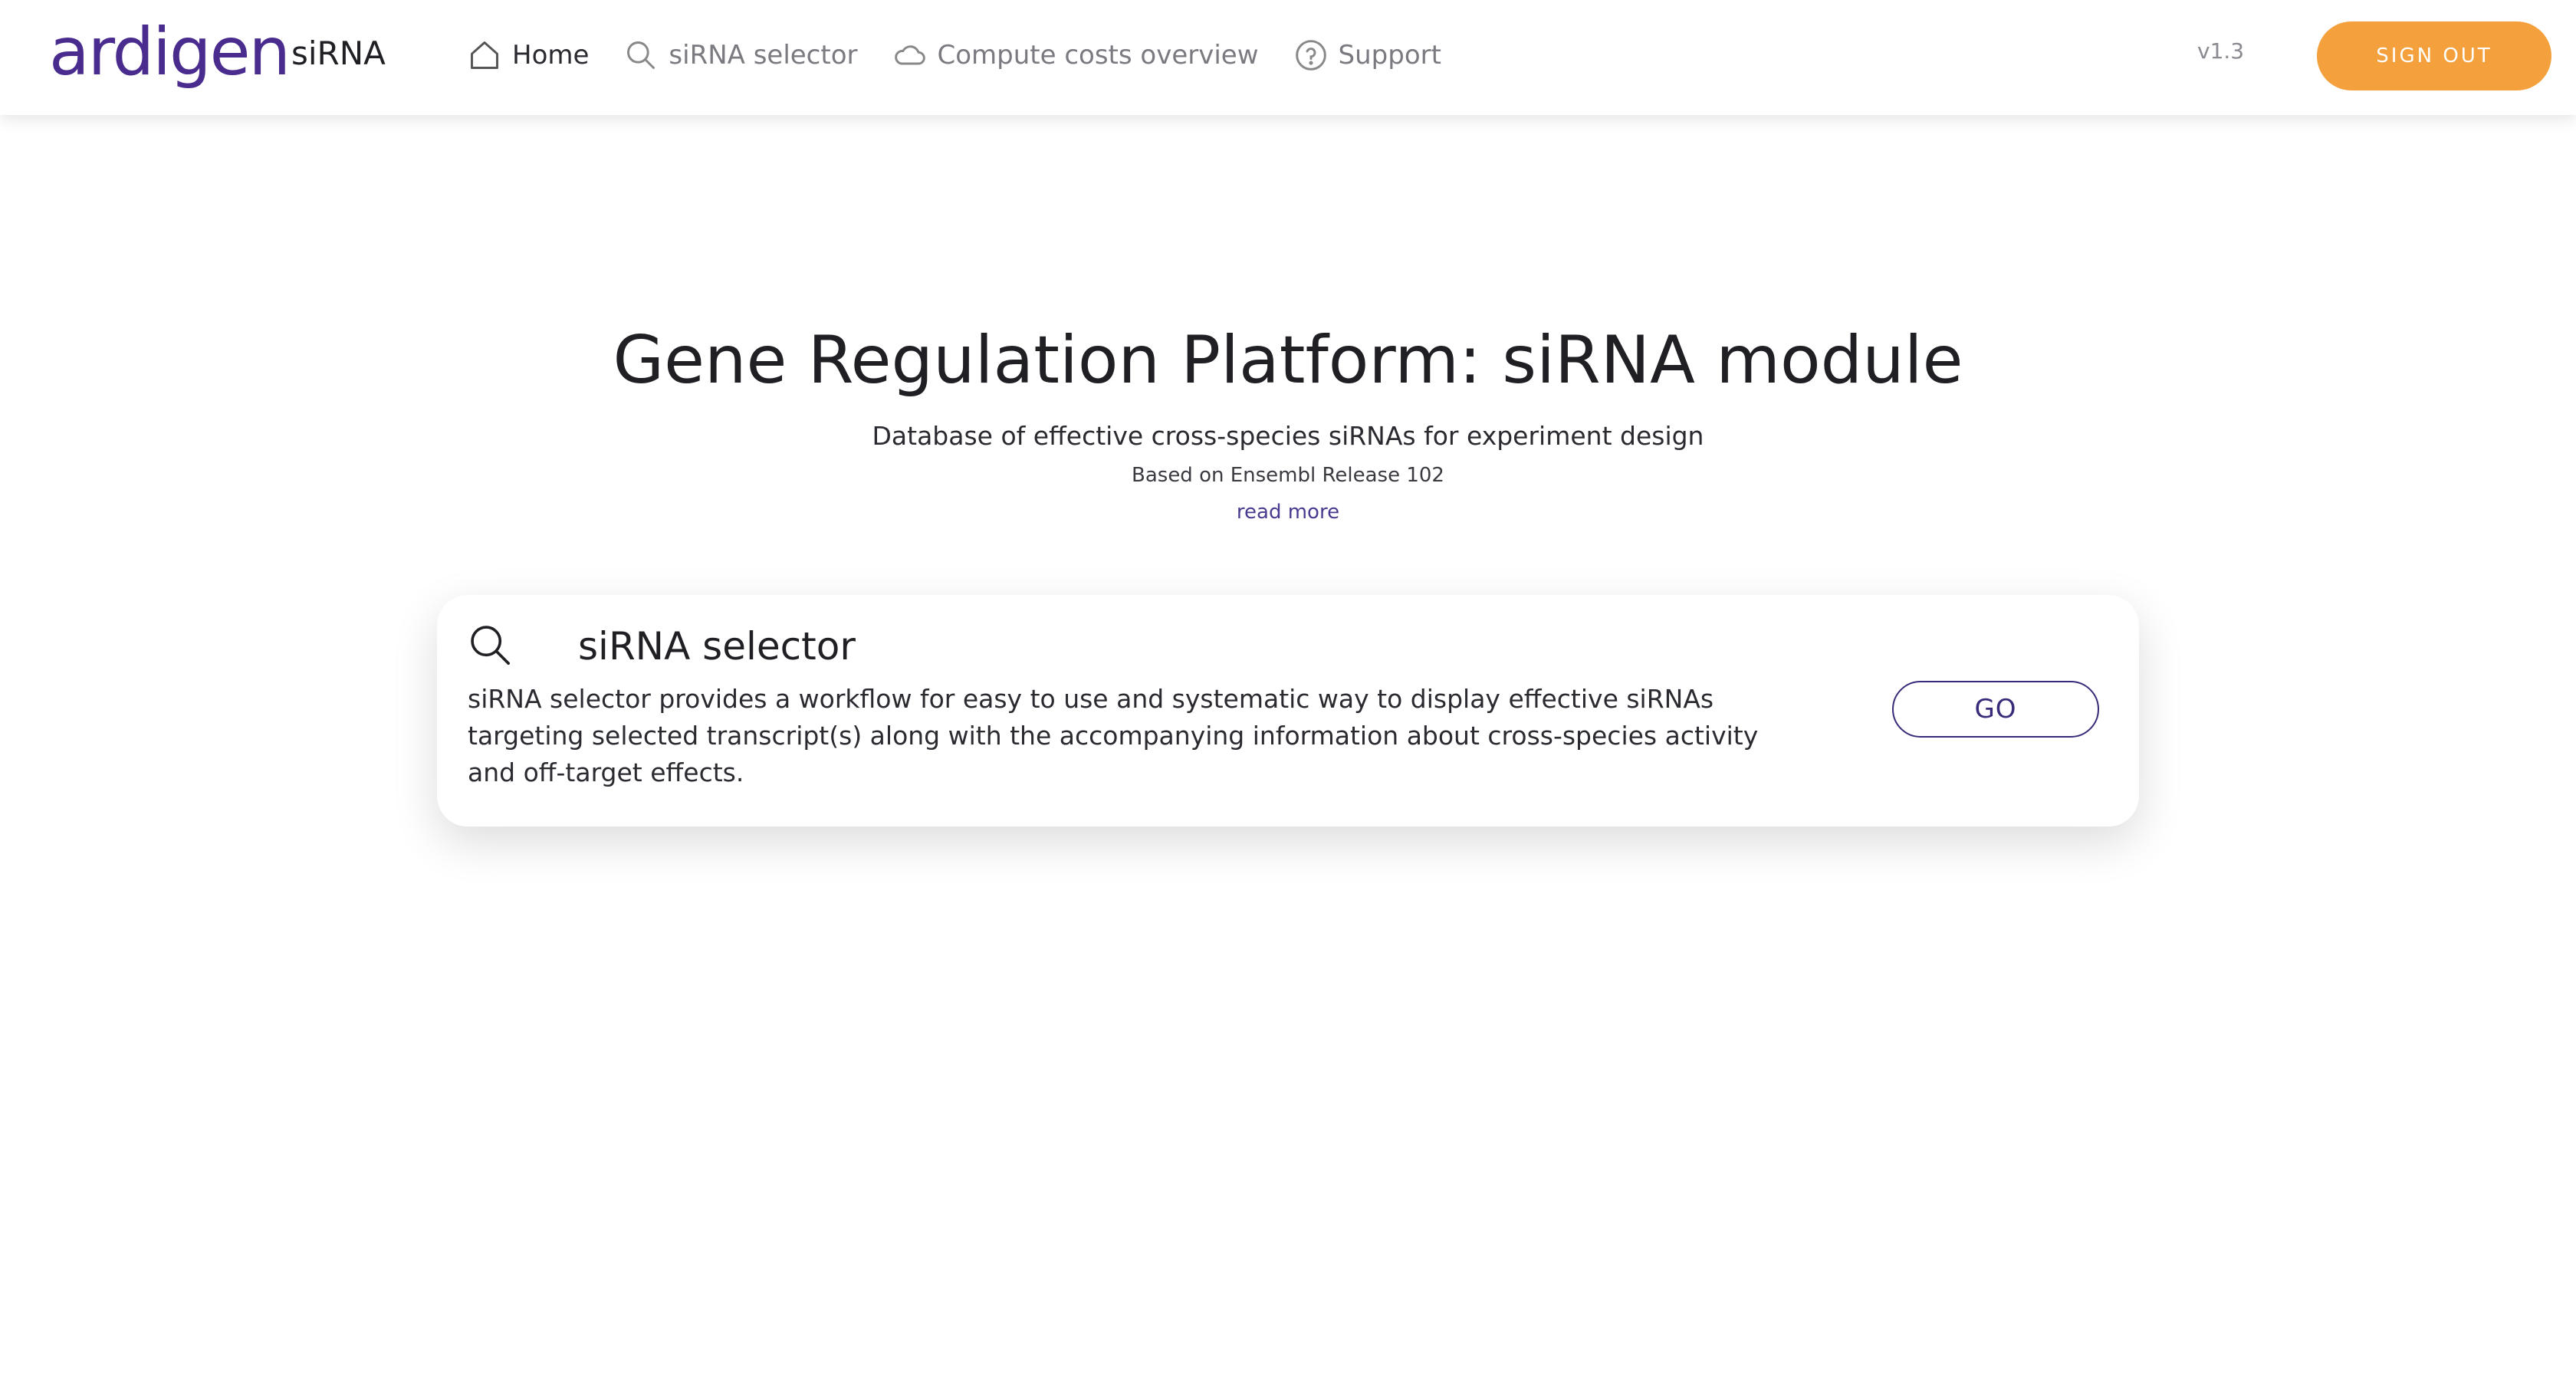 Image resolution: width=2576 pixels, height=1377 pixels. I want to click on release-info: Based on Ensembl Release 102, so click(1288, 475).